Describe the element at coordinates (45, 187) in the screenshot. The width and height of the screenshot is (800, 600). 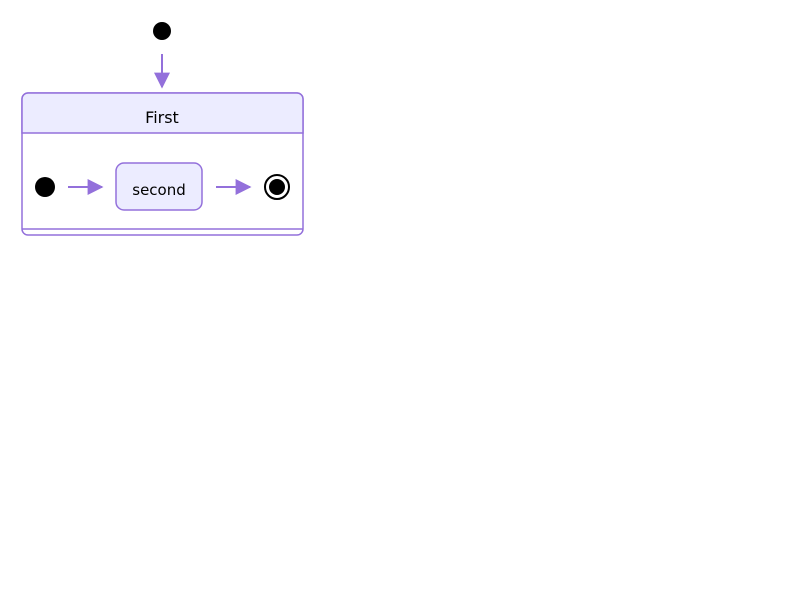
I see `inner-start-state-dot` at that location.